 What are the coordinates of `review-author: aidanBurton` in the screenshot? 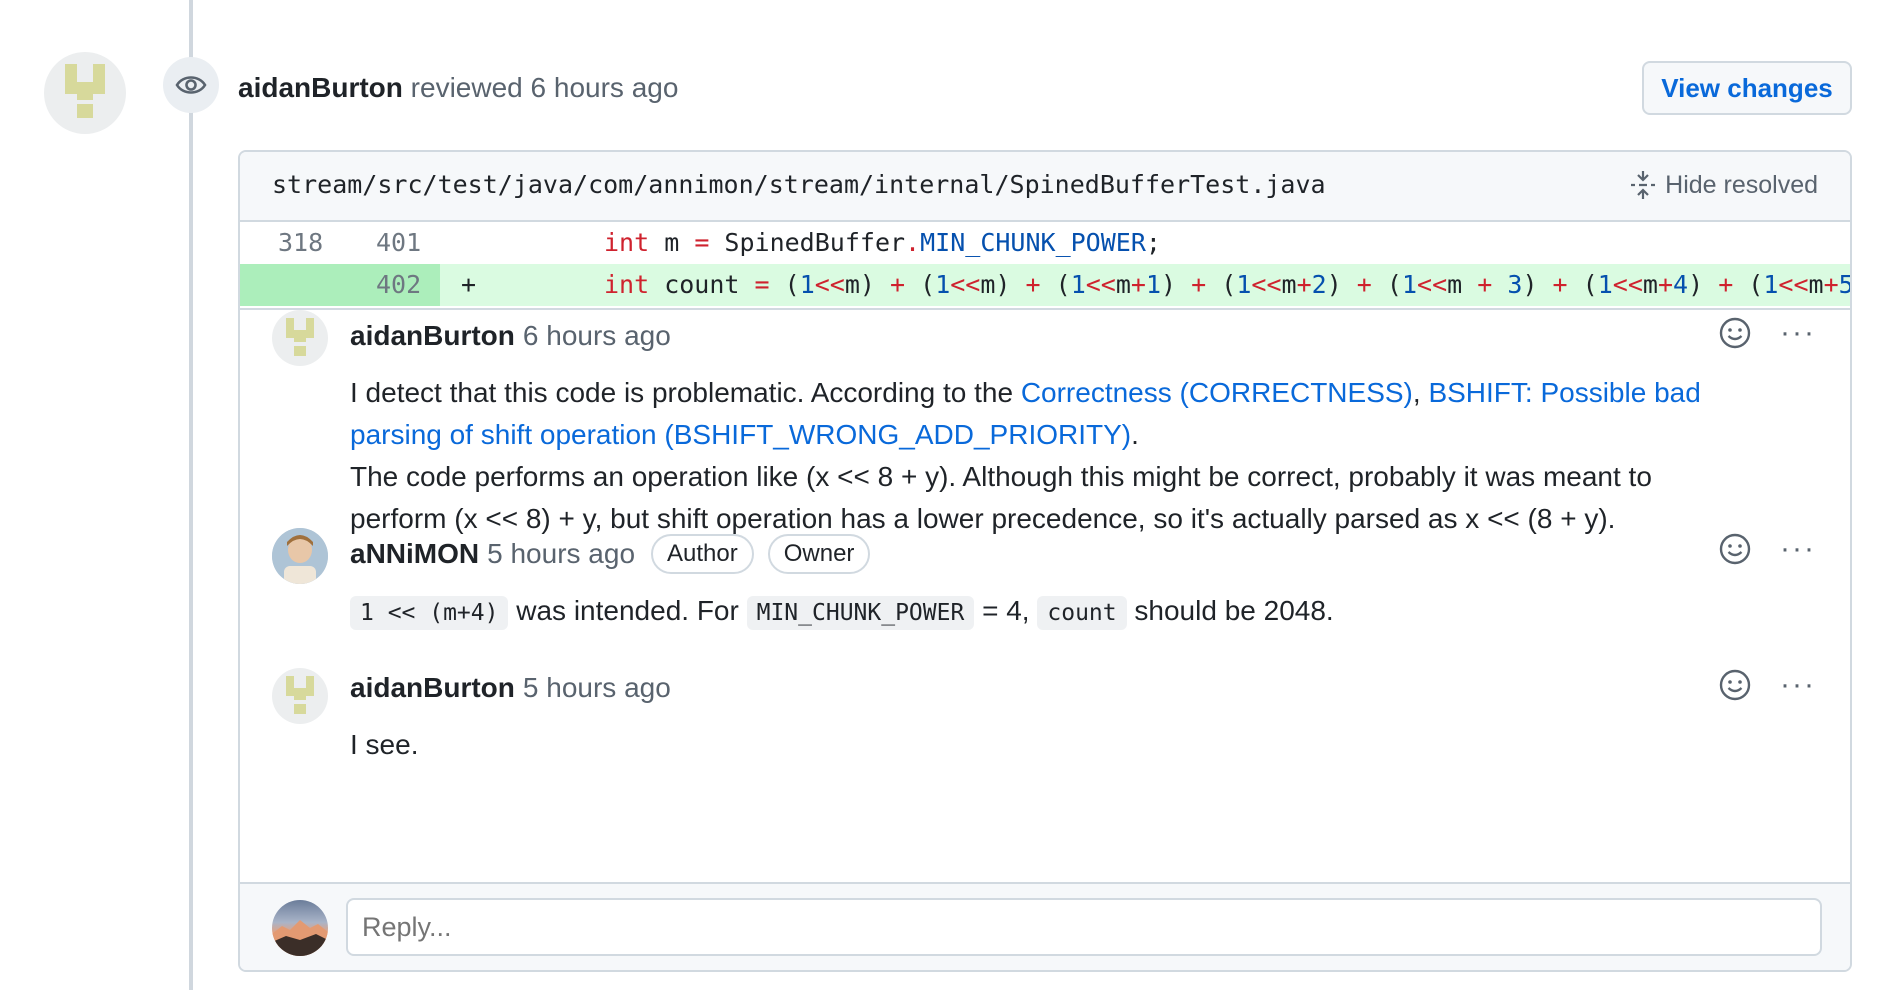 It's located at (320, 87).